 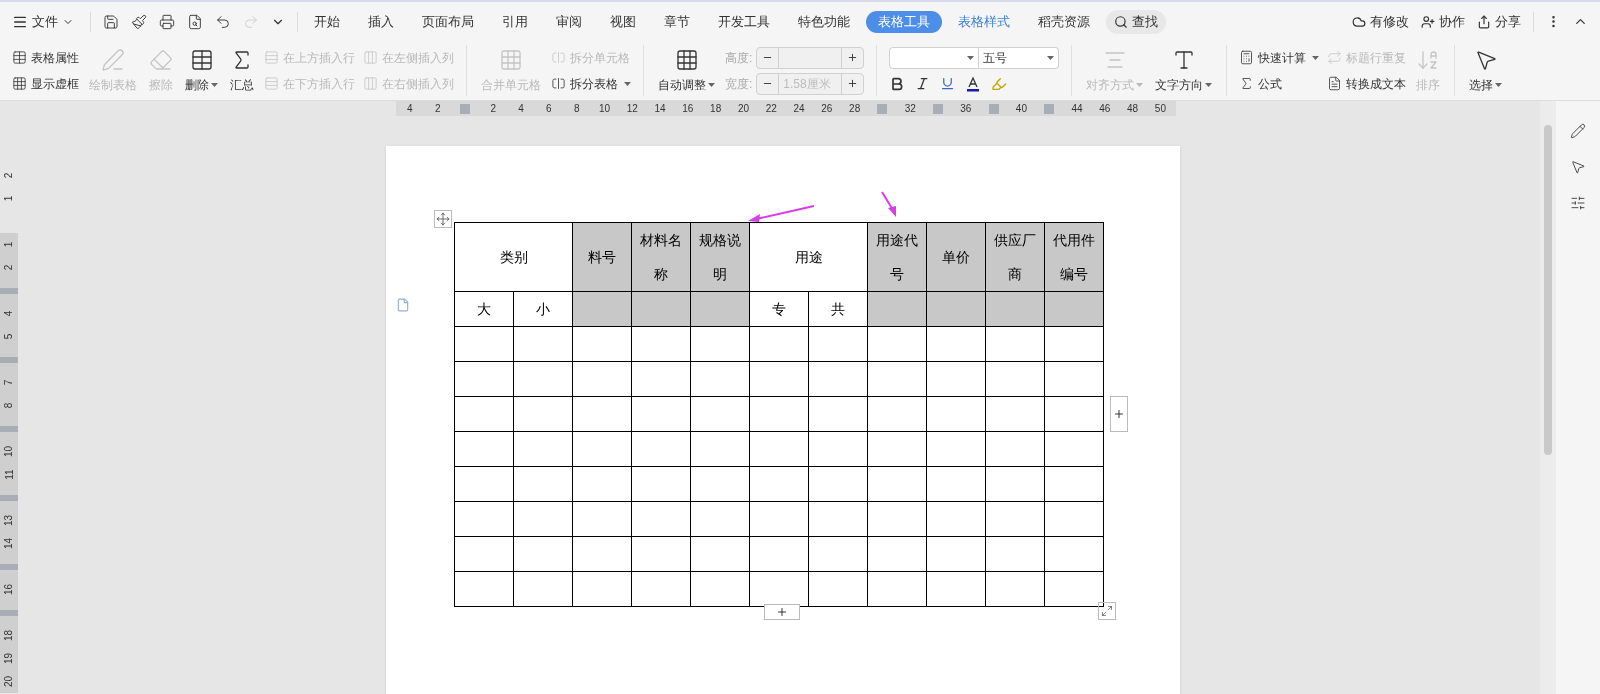 I want to click on pointer-icon, so click(x=1578, y=167).